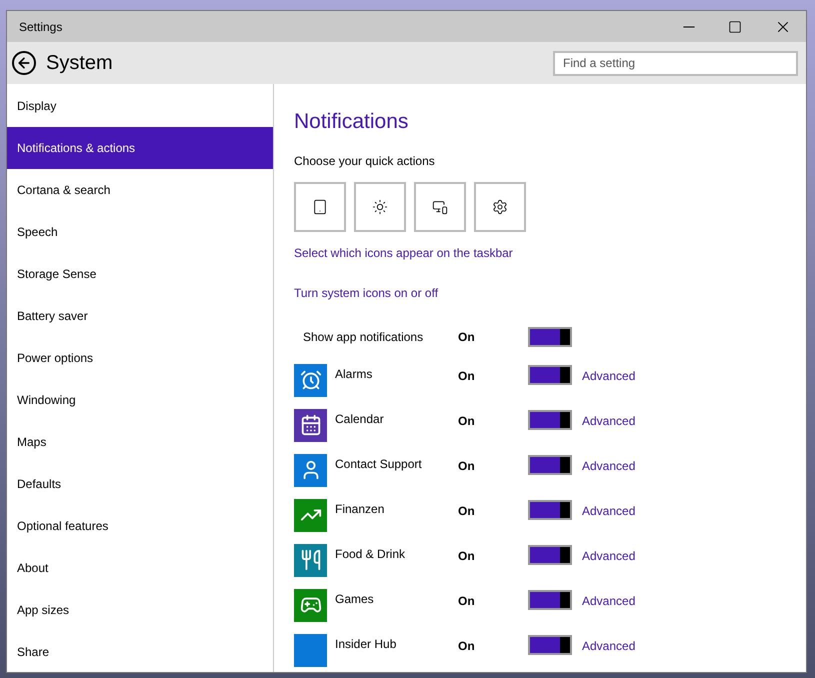 The width and height of the screenshot is (815, 678). Describe the element at coordinates (140, 652) in the screenshot. I see `sidebar-item: Share` at that location.